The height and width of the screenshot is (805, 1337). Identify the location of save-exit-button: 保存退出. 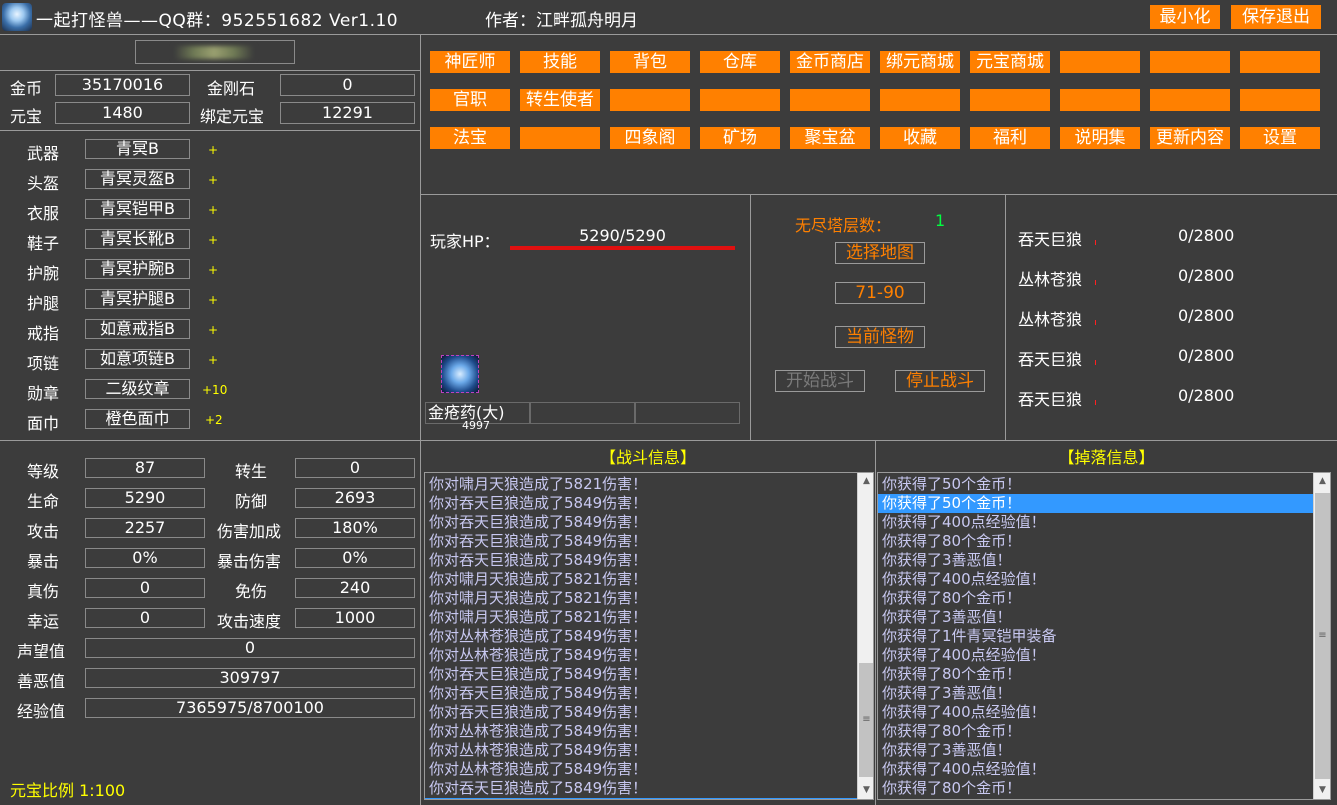
(1276, 17).